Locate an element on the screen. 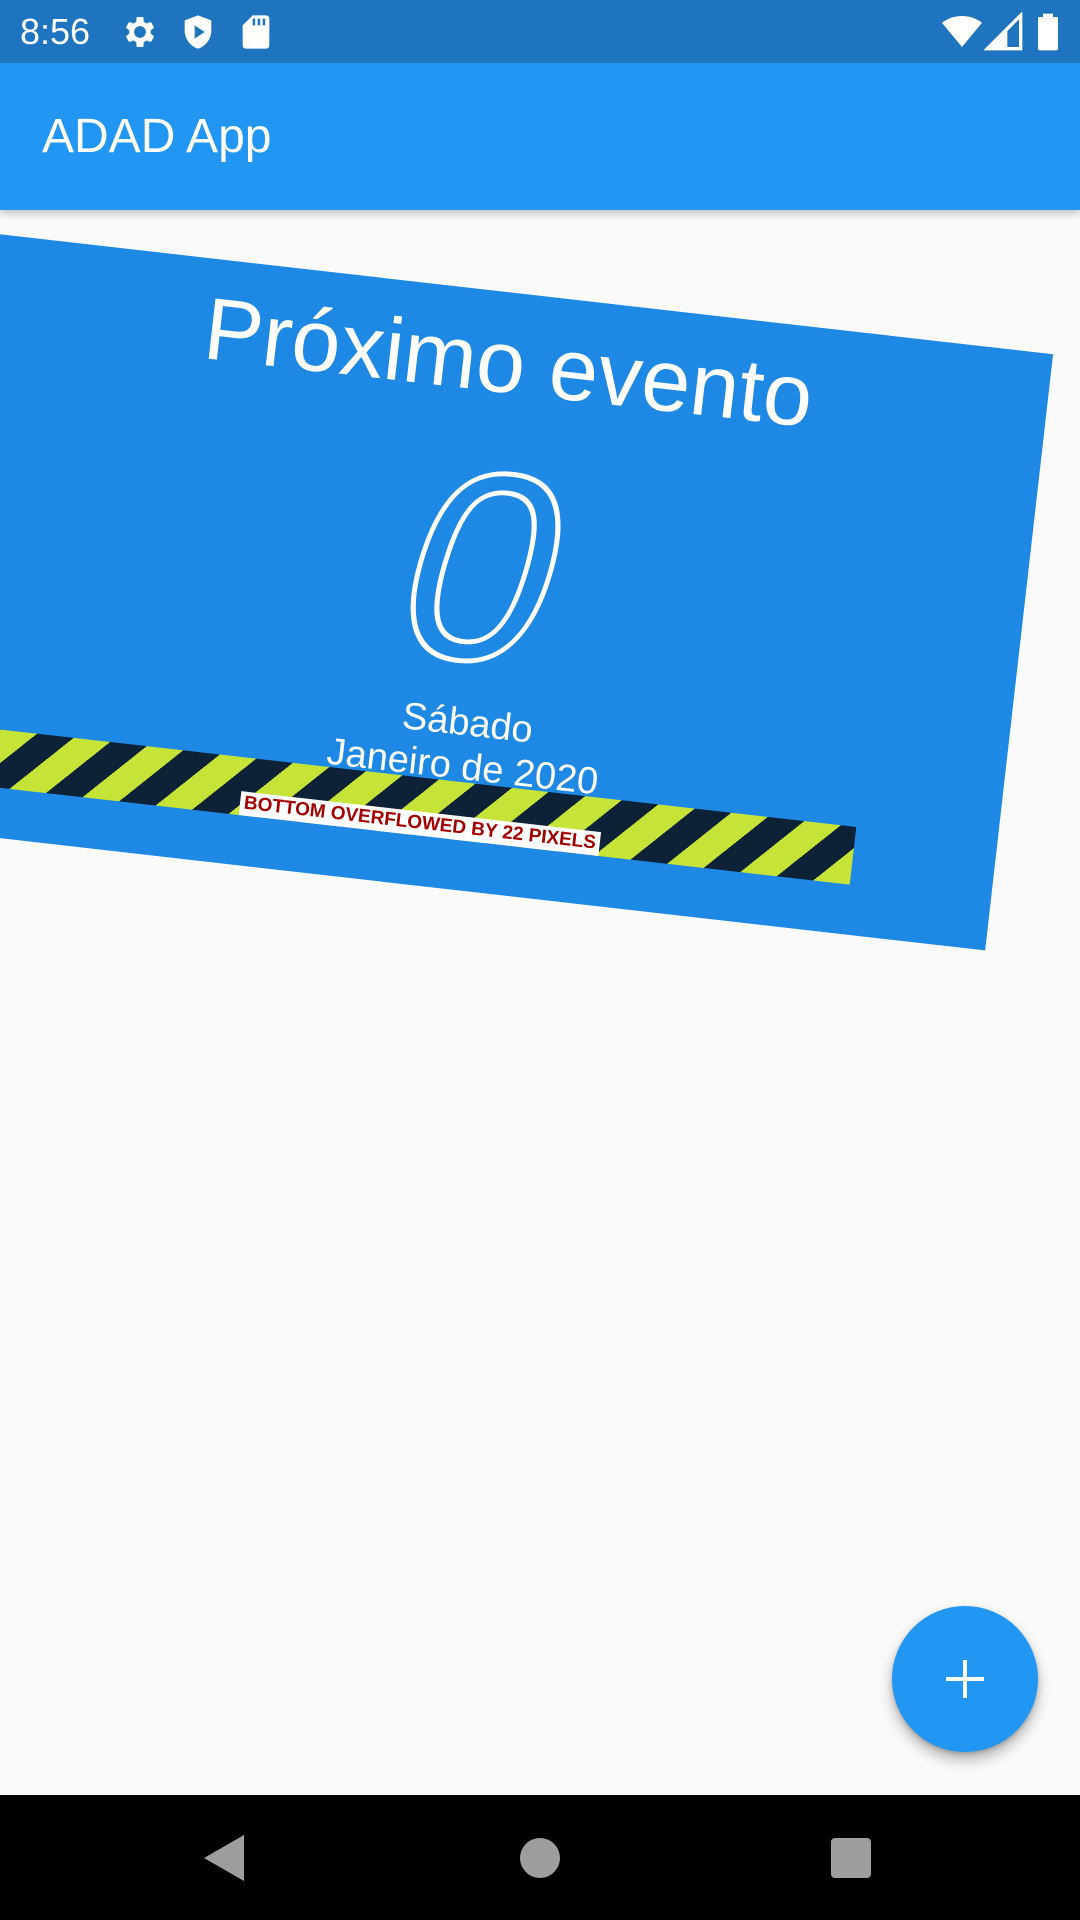 This screenshot has width=1080, height=1920. app-bar: ADAD App is located at coordinates (540, 136).